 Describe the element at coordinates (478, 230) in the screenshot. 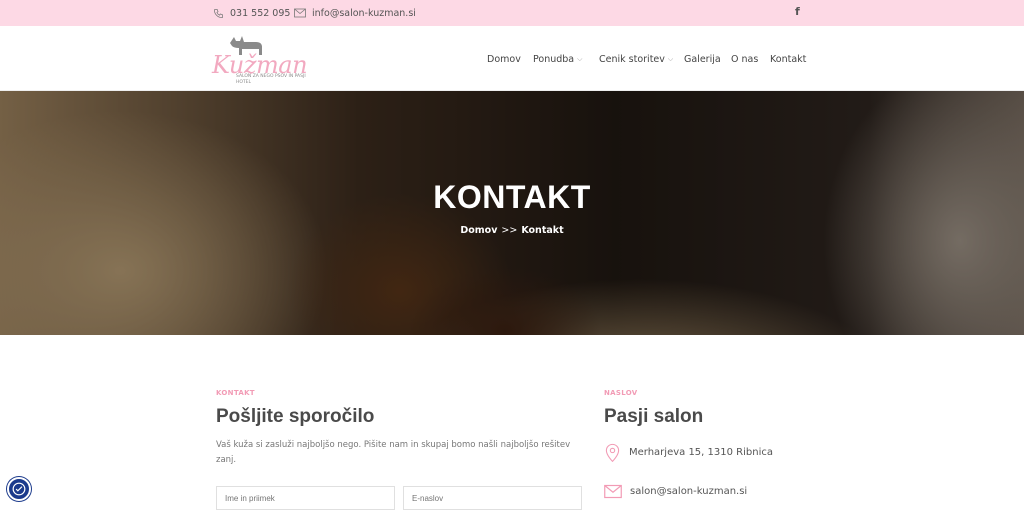

I see `breadcrumb-home-link: Domov` at that location.